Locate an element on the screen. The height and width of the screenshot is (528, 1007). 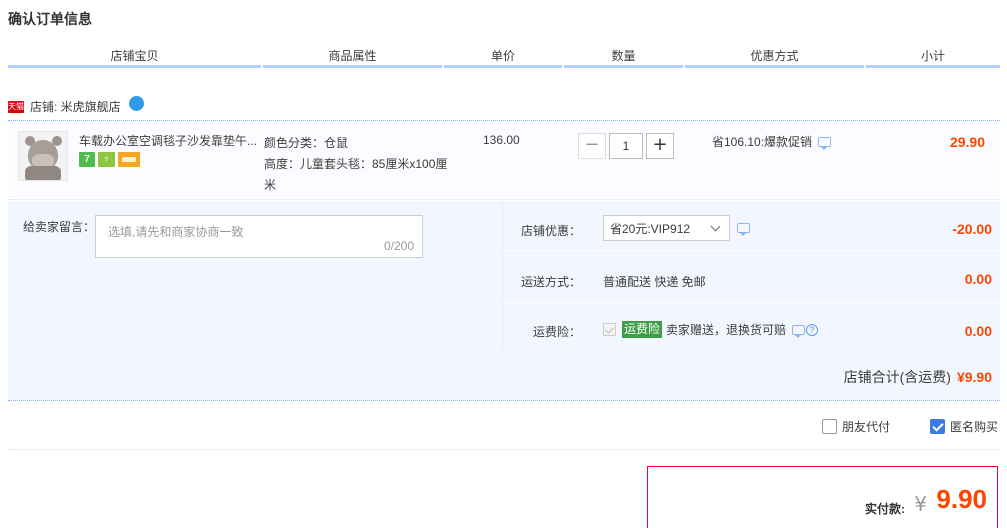
shop-name-link: 店铺: 米虎旗舰店 is located at coordinates (75, 106).